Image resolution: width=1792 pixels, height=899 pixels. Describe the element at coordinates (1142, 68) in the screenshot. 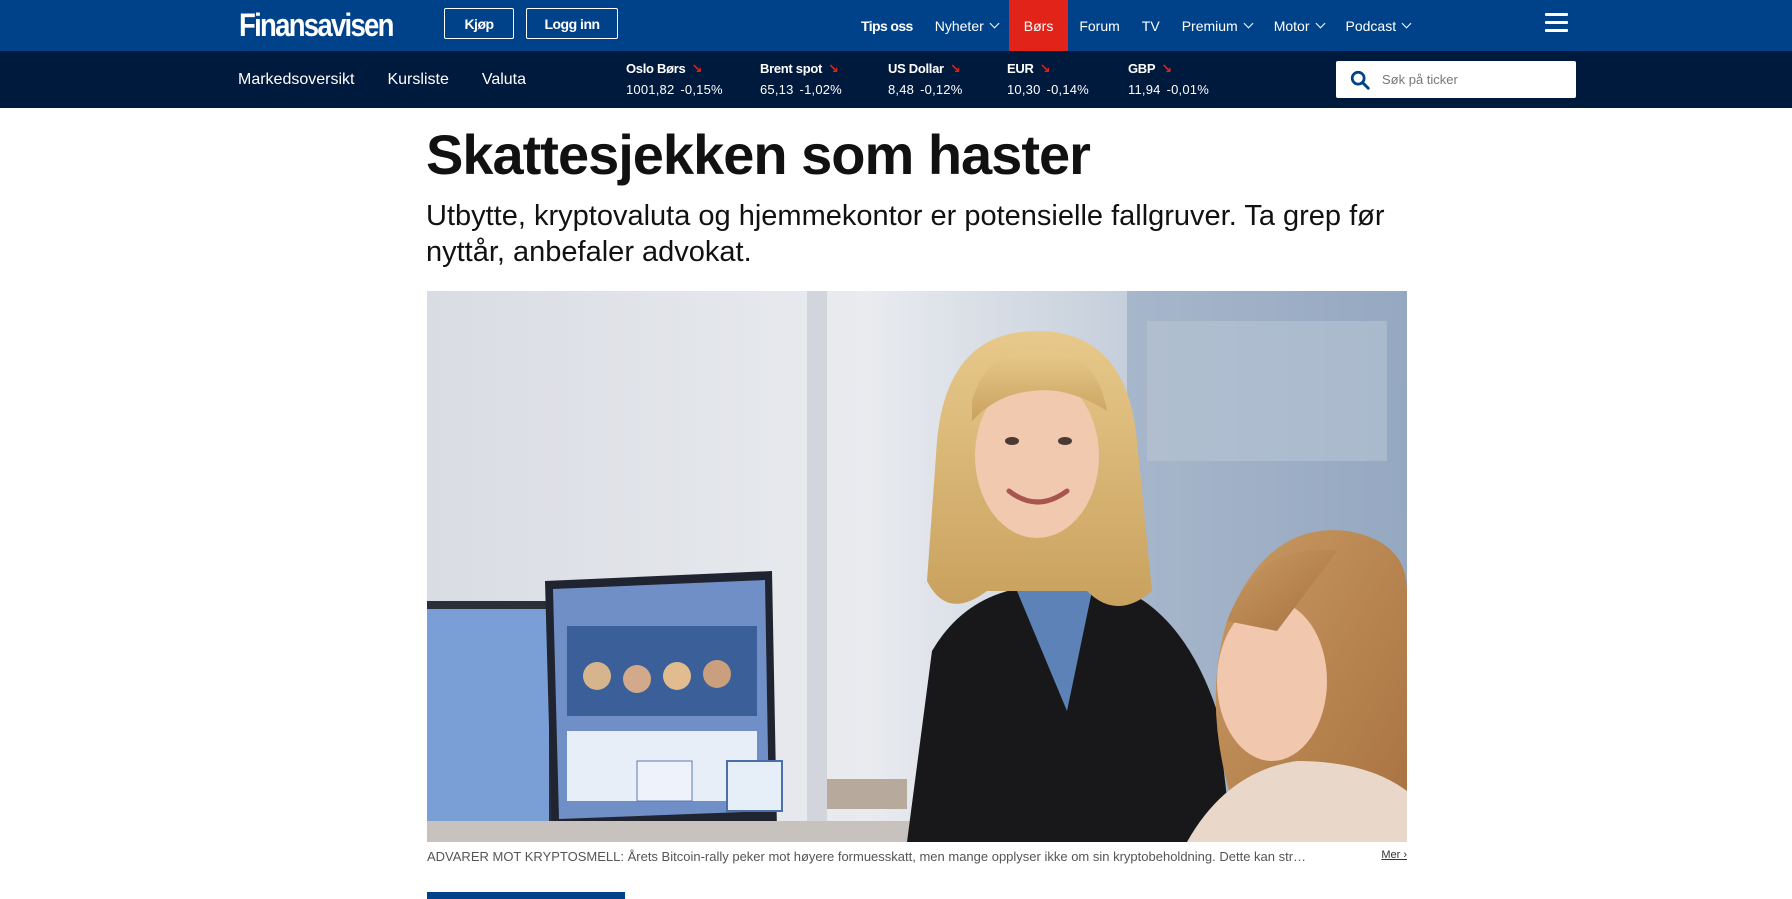

I see `ticker-name: GBP` at that location.